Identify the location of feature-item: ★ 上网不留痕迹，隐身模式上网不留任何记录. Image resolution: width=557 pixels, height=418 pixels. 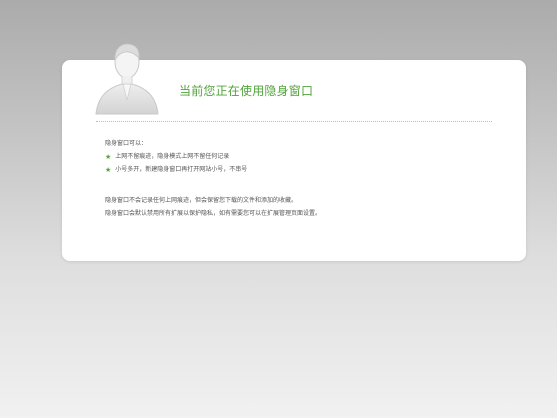
(167, 157).